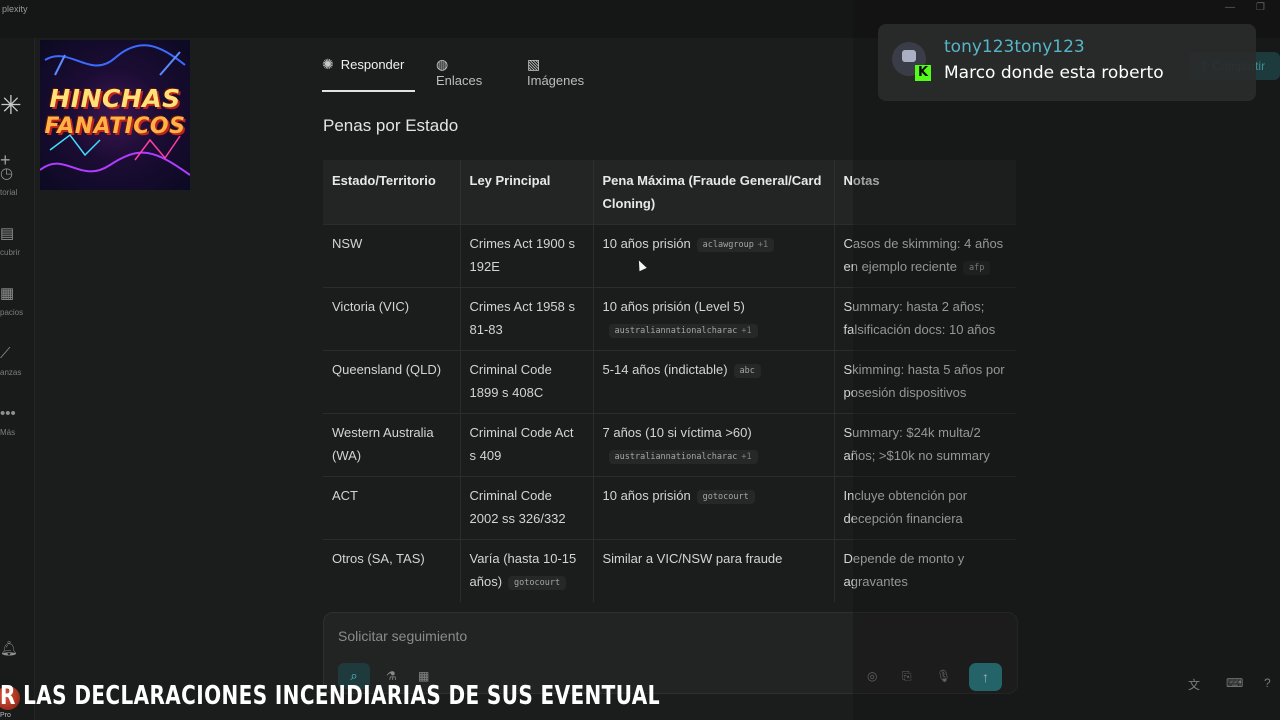 The image size is (1280, 720). What do you see at coordinates (392, 192) in the screenshot?
I see `column-header: Estado/Territorio` at bounding box center [392, 192].